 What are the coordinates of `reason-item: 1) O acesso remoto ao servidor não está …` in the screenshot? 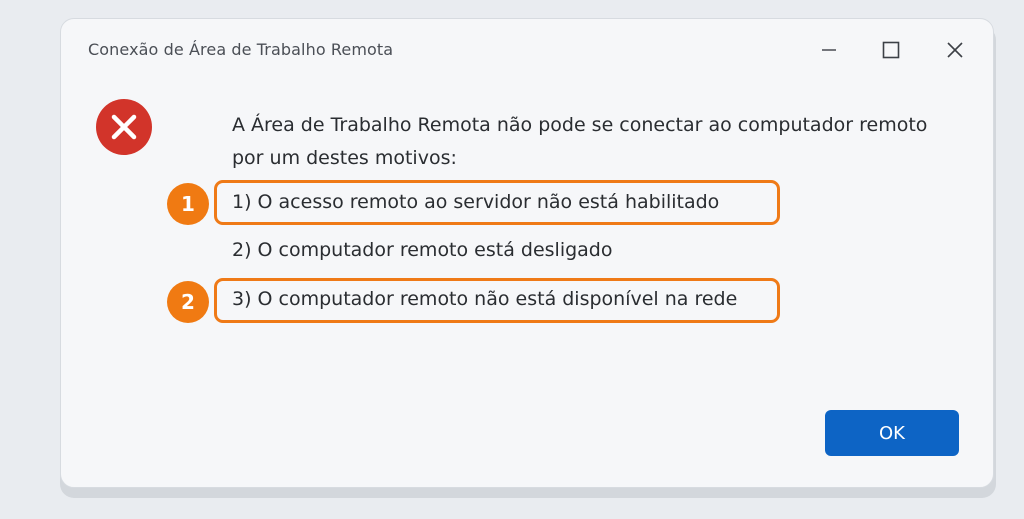 It's located at (476, 202).